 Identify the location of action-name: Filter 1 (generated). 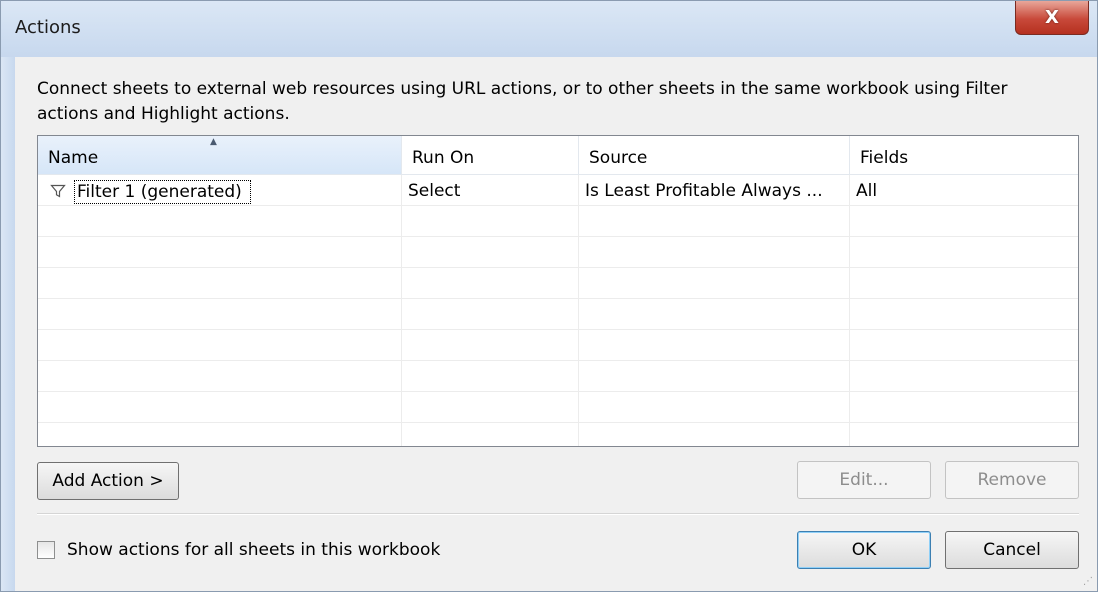
(162, 191).